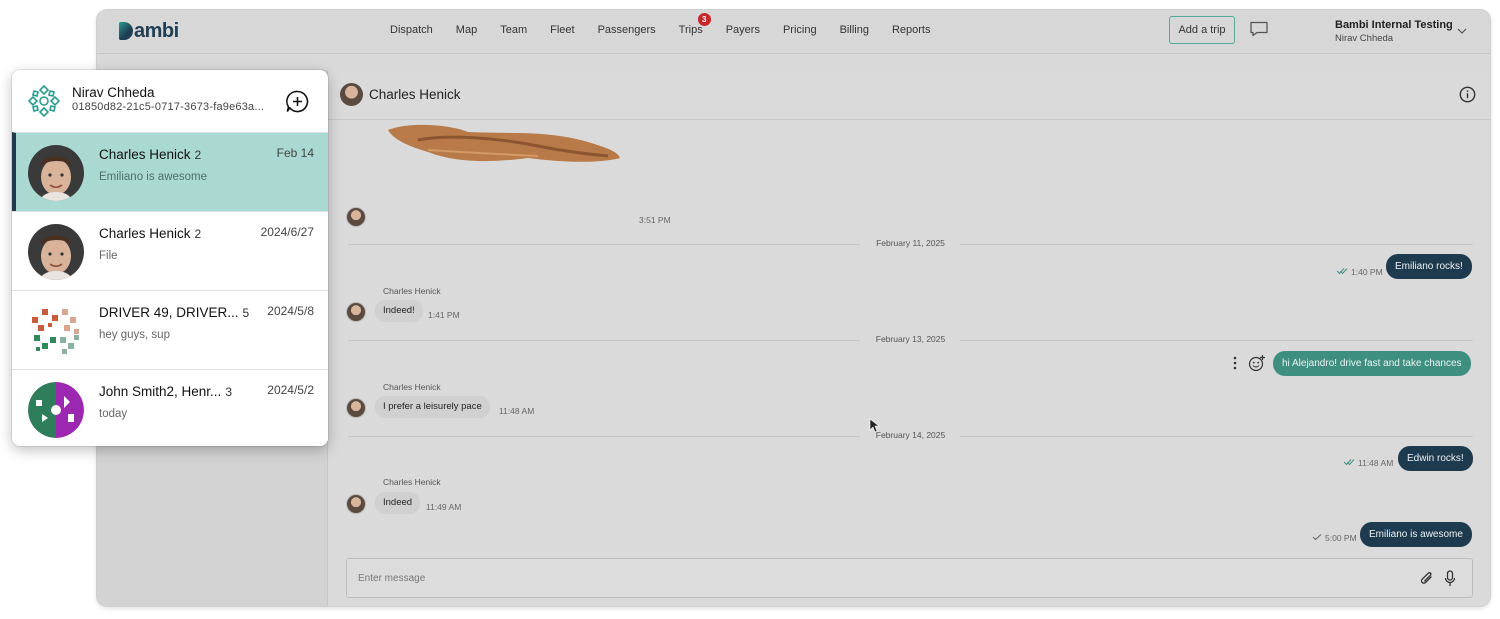 This screenshot has height=619, width=1500. I want to click on nav-trips-label: Trips, so click(690, 30).